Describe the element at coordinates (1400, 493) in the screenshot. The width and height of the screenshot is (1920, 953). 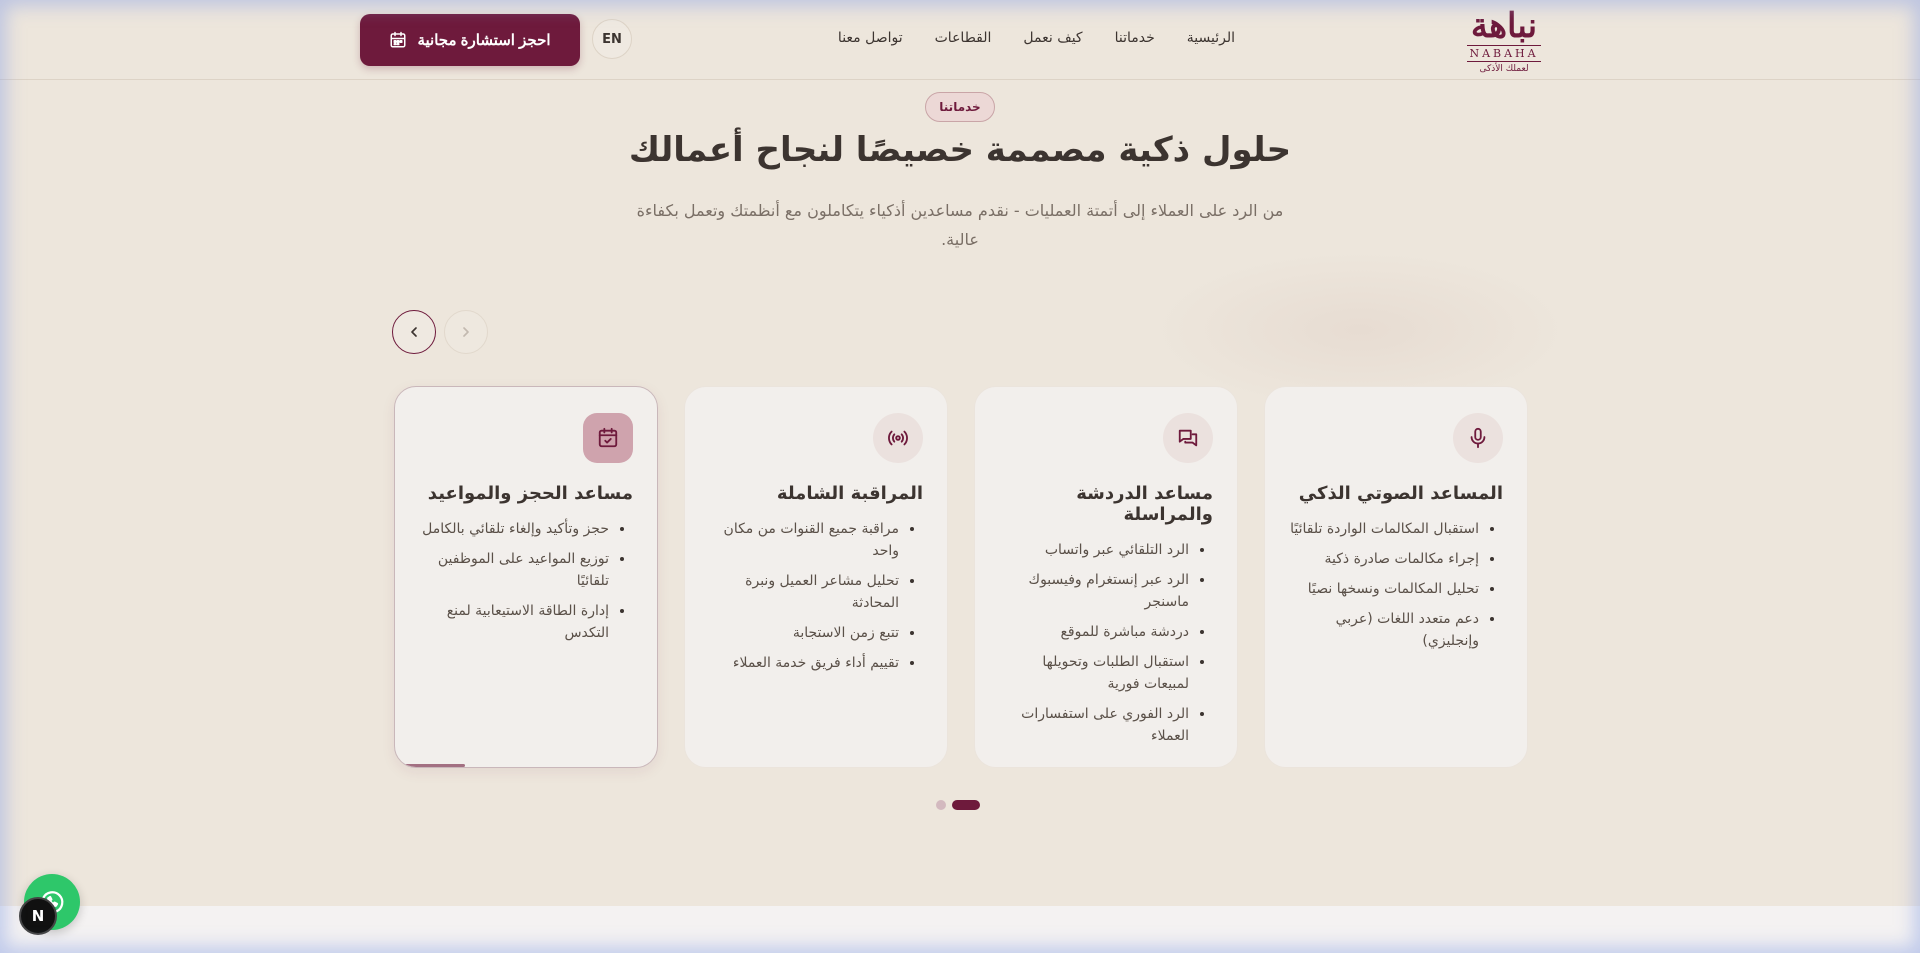
I see `card-title: المساعد الصوتي الذكي` at that location.